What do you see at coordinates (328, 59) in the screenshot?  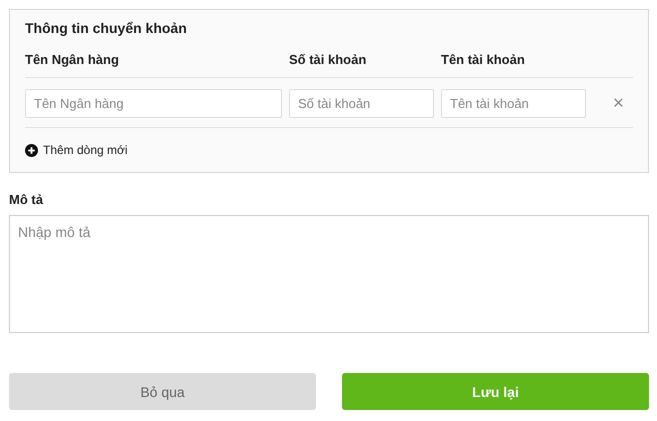 I see `column-header: Số tài khoản` at bounding box center [328, 59].